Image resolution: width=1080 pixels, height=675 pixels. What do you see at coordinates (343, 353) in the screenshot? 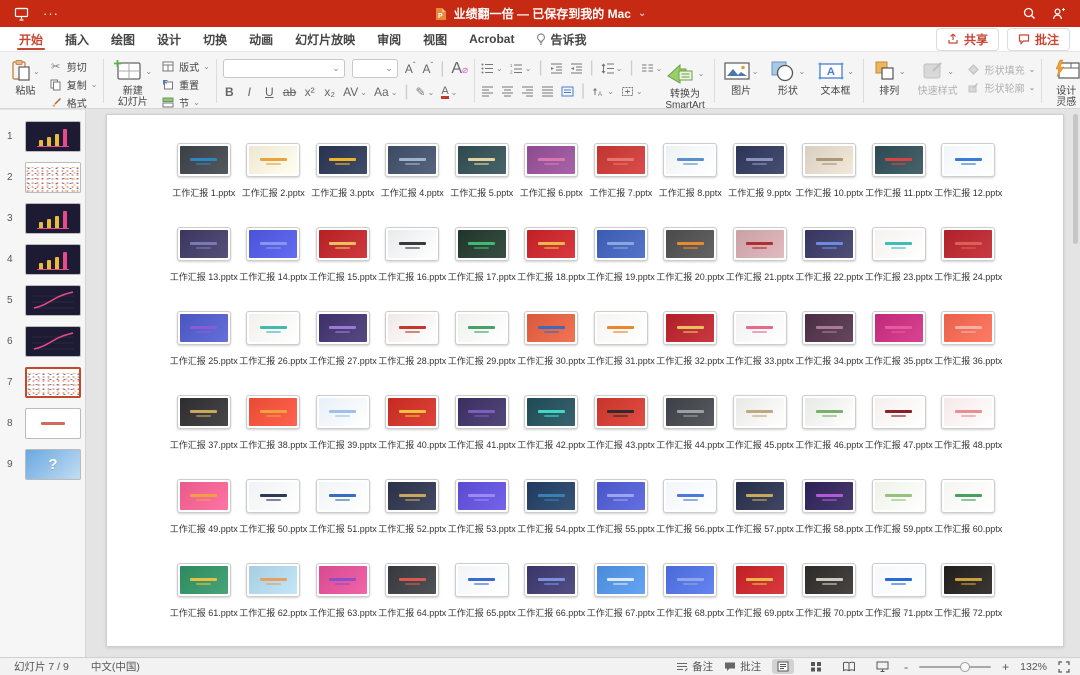
I see `file-item: 工作汇报 27.pptx` at bounding box center [343, 353].